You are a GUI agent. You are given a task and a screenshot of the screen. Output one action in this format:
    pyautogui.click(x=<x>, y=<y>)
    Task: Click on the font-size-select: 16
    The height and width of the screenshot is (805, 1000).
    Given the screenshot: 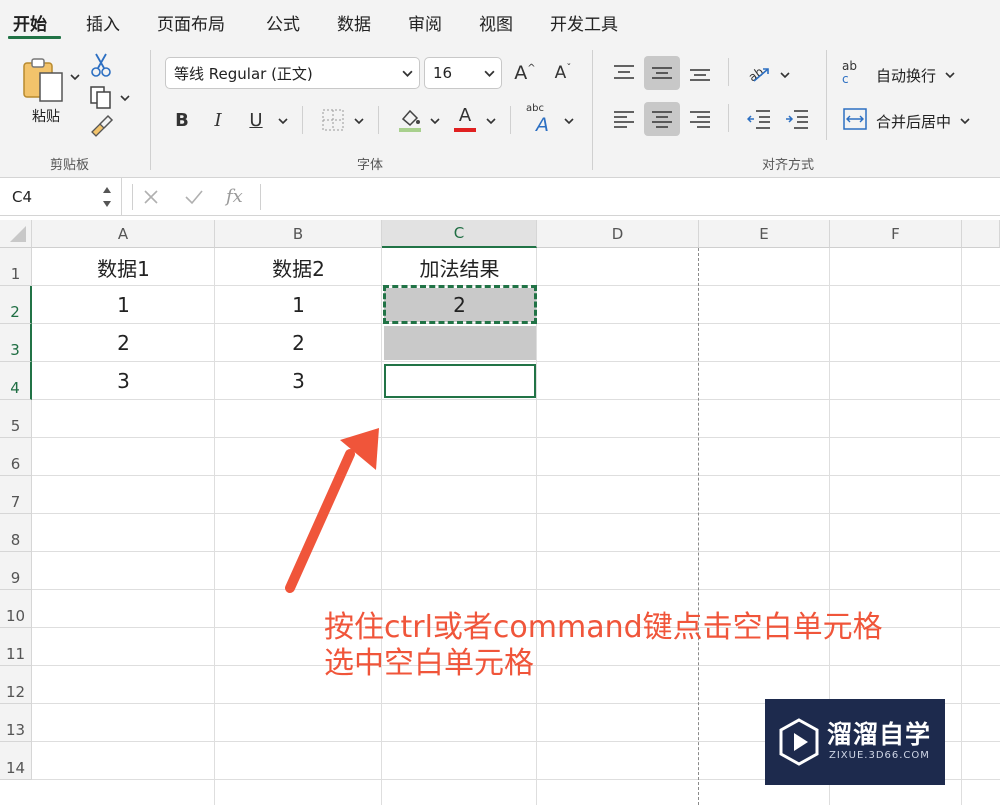 What is the action you would take?
    pyautogui.click(x=463, y=73)
    